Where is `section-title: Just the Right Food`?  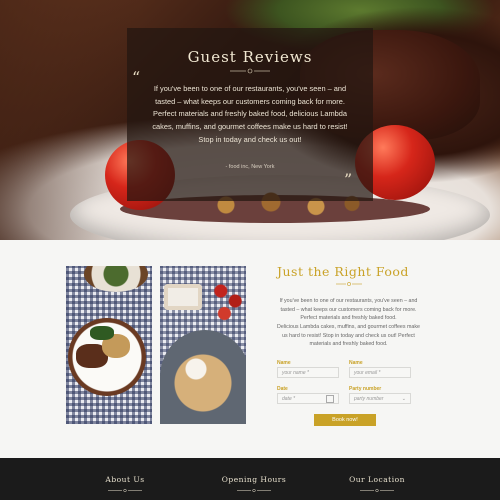
section-title: Just the Right Food is located at coordinates (343, 271).